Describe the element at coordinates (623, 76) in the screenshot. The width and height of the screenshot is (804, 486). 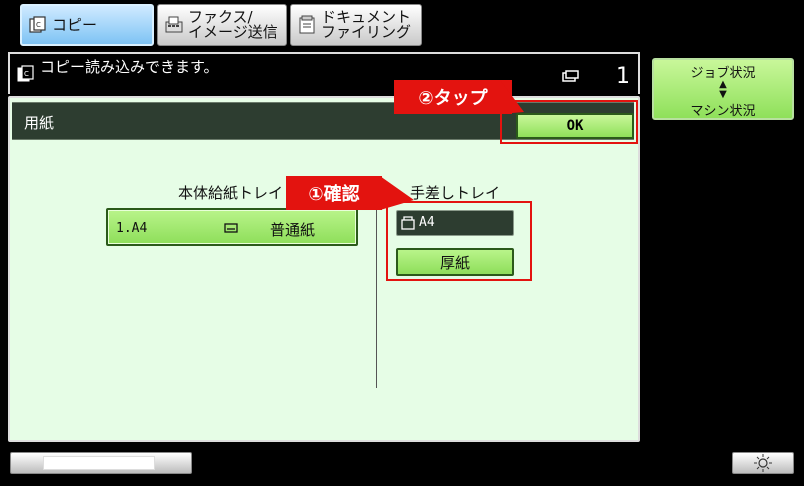
I see `copies-count: 1` at that location.